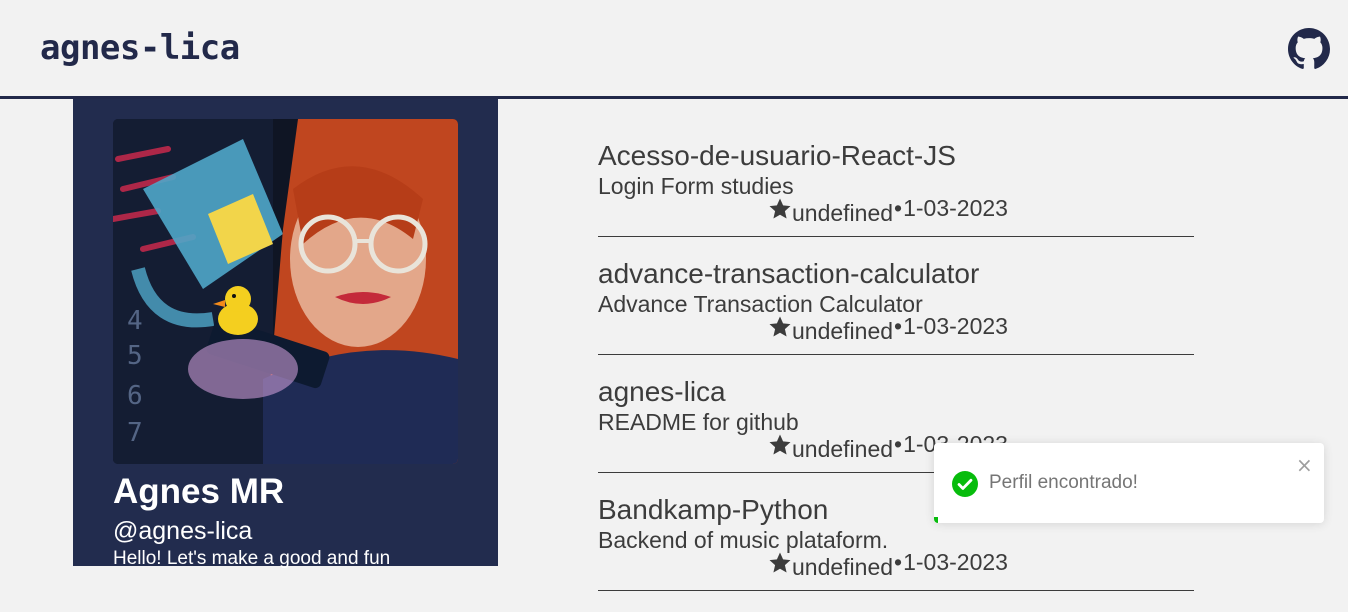  I want to click on repo-name: advance-transaction-calculator, so click(788, 274).